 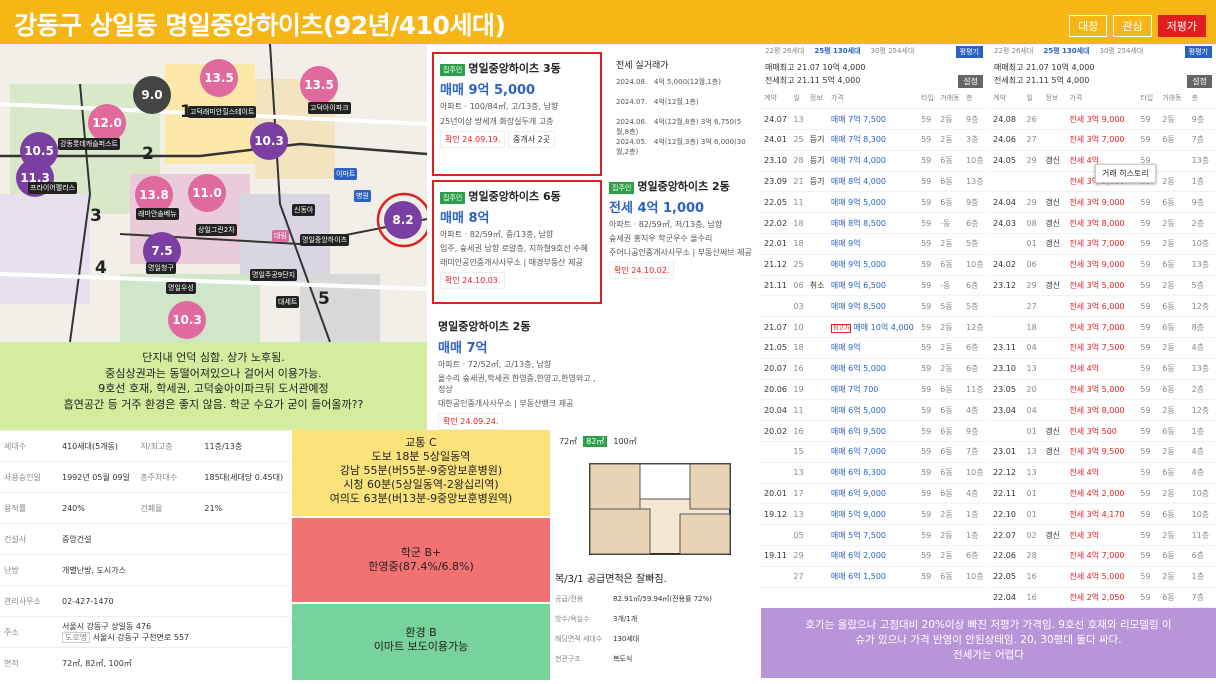 I want to click on table-row: 24.01 25 등기 매매 7억 8,300 59 2동 3층, so click(x=874, y=140).